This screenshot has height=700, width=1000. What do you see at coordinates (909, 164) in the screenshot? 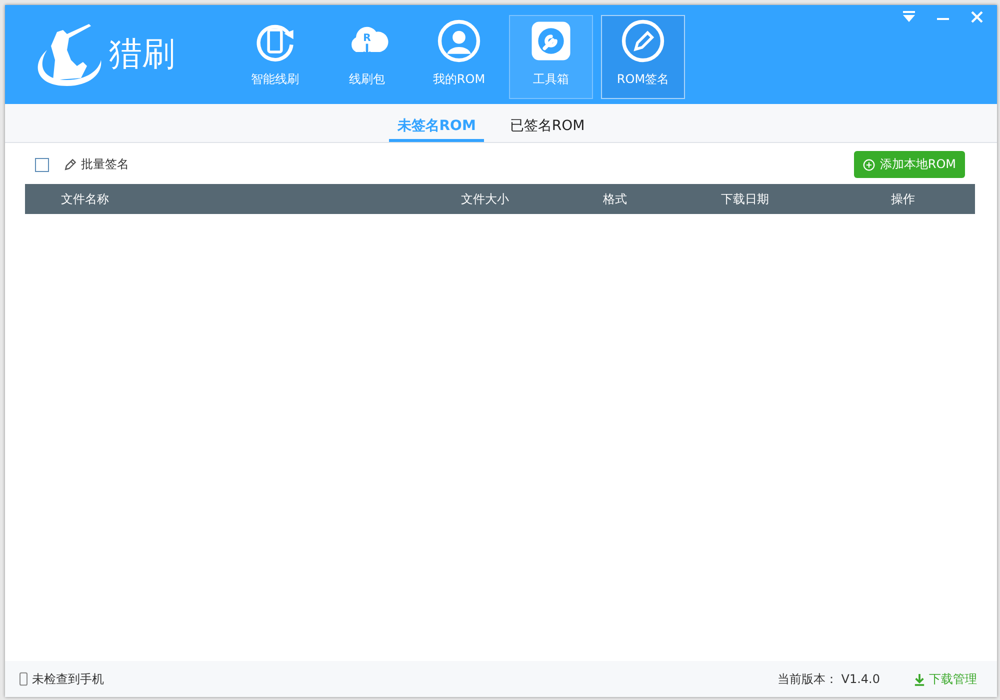
I see `add-local-rom-button: 添加本地ROM` at bounding box center [909, 164].